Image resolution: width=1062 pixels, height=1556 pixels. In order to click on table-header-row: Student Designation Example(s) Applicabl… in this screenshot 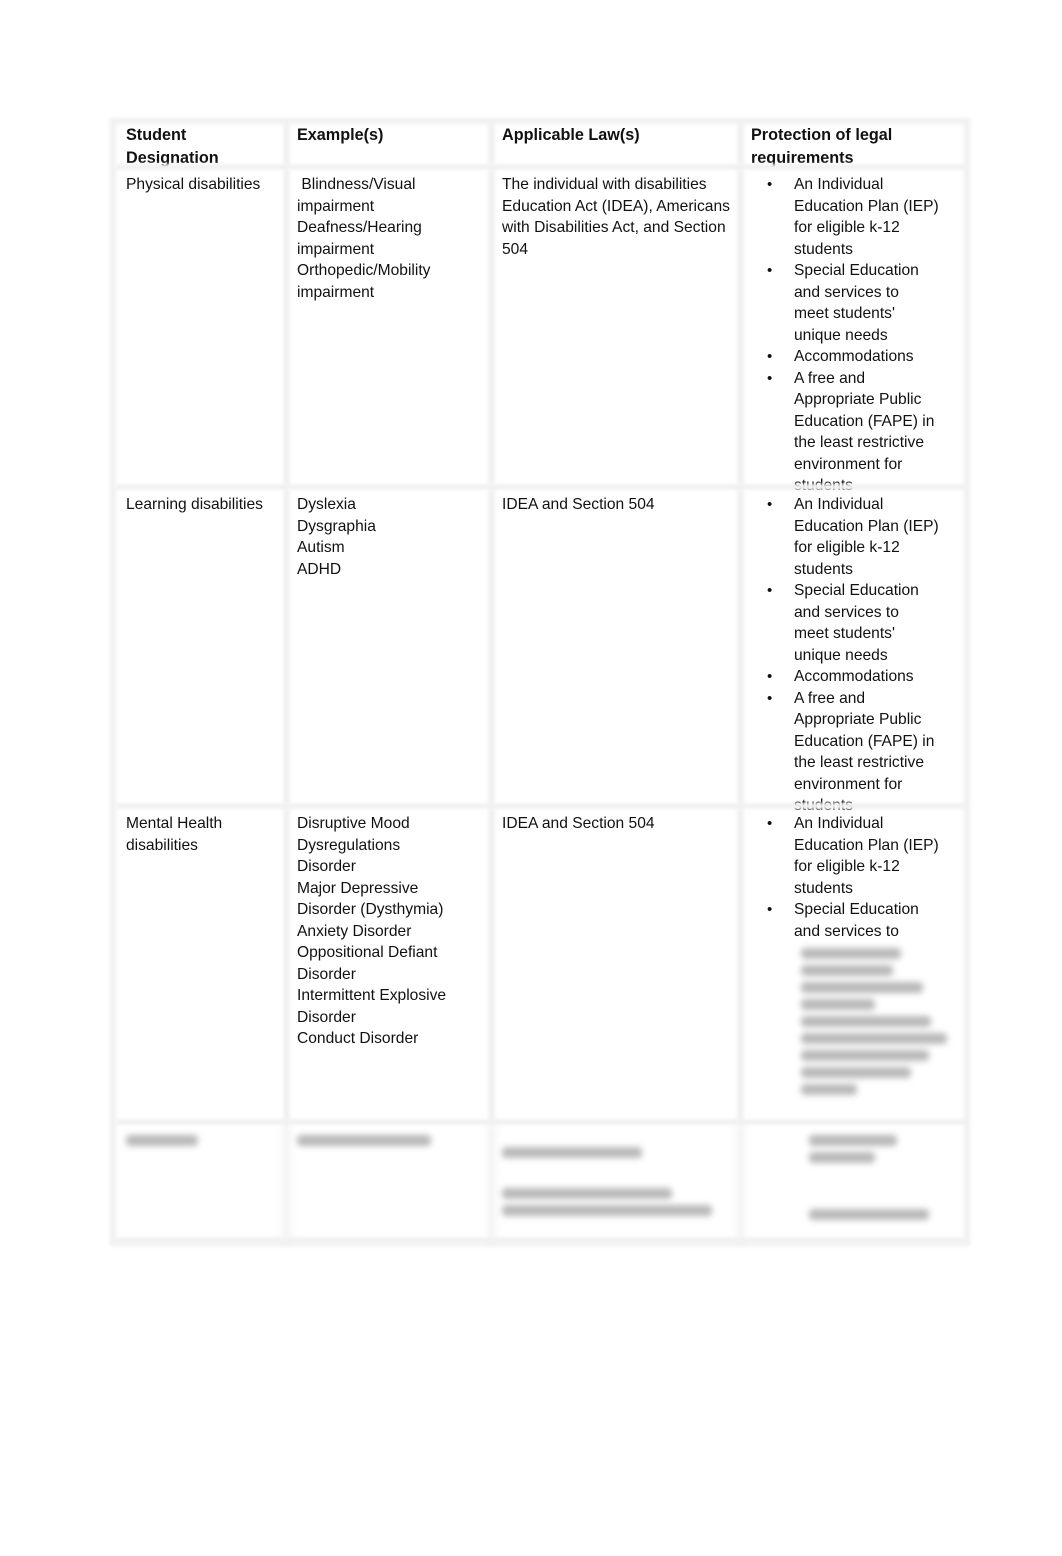, I will do `click(541, 145)`.